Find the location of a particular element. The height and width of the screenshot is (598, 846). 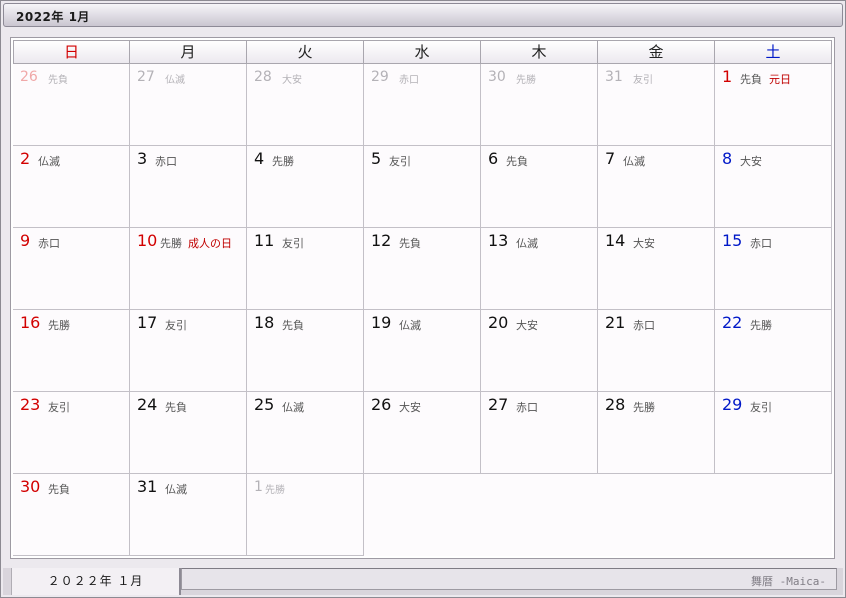

day-cell: 26 先負 is located at coordinates (71, 105).